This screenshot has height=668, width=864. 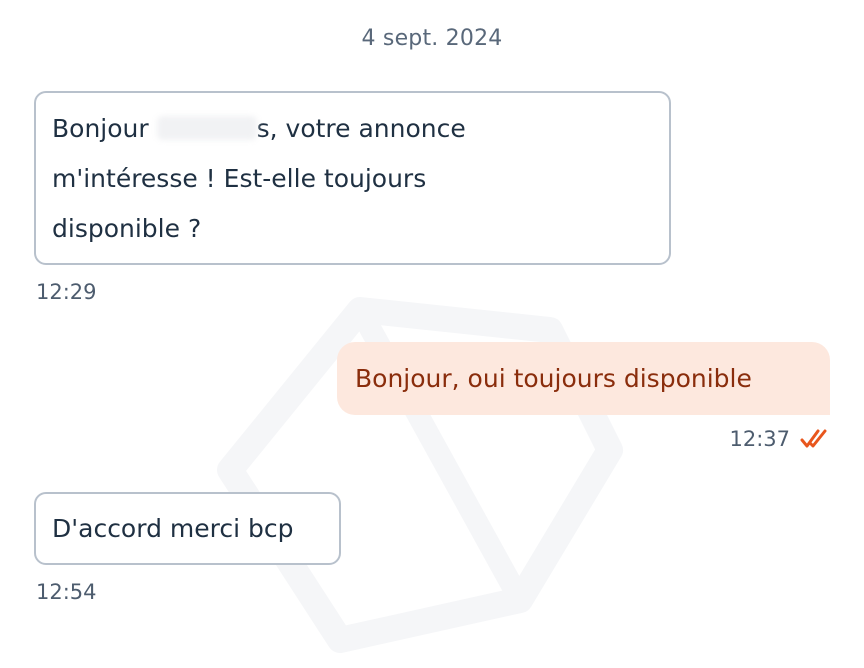 What do you see at coordinates (432, 38) in the screenshot?
I see `date-separator: 4 sept. 2024` at bounding box center [432, 38].